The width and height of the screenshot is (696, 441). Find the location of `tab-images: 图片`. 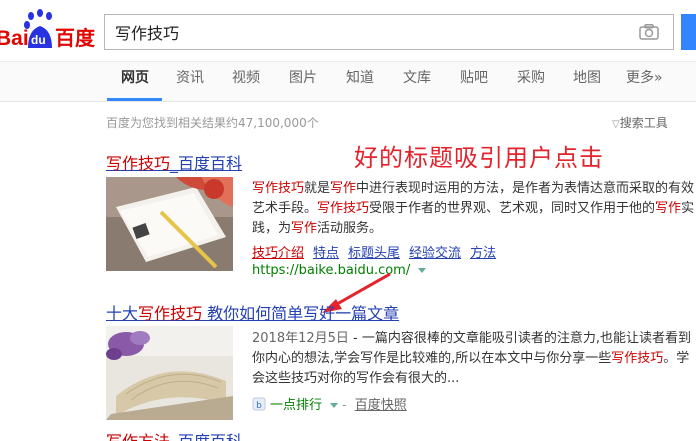

tab-images: 图片 is located at coordinates (303, 82).